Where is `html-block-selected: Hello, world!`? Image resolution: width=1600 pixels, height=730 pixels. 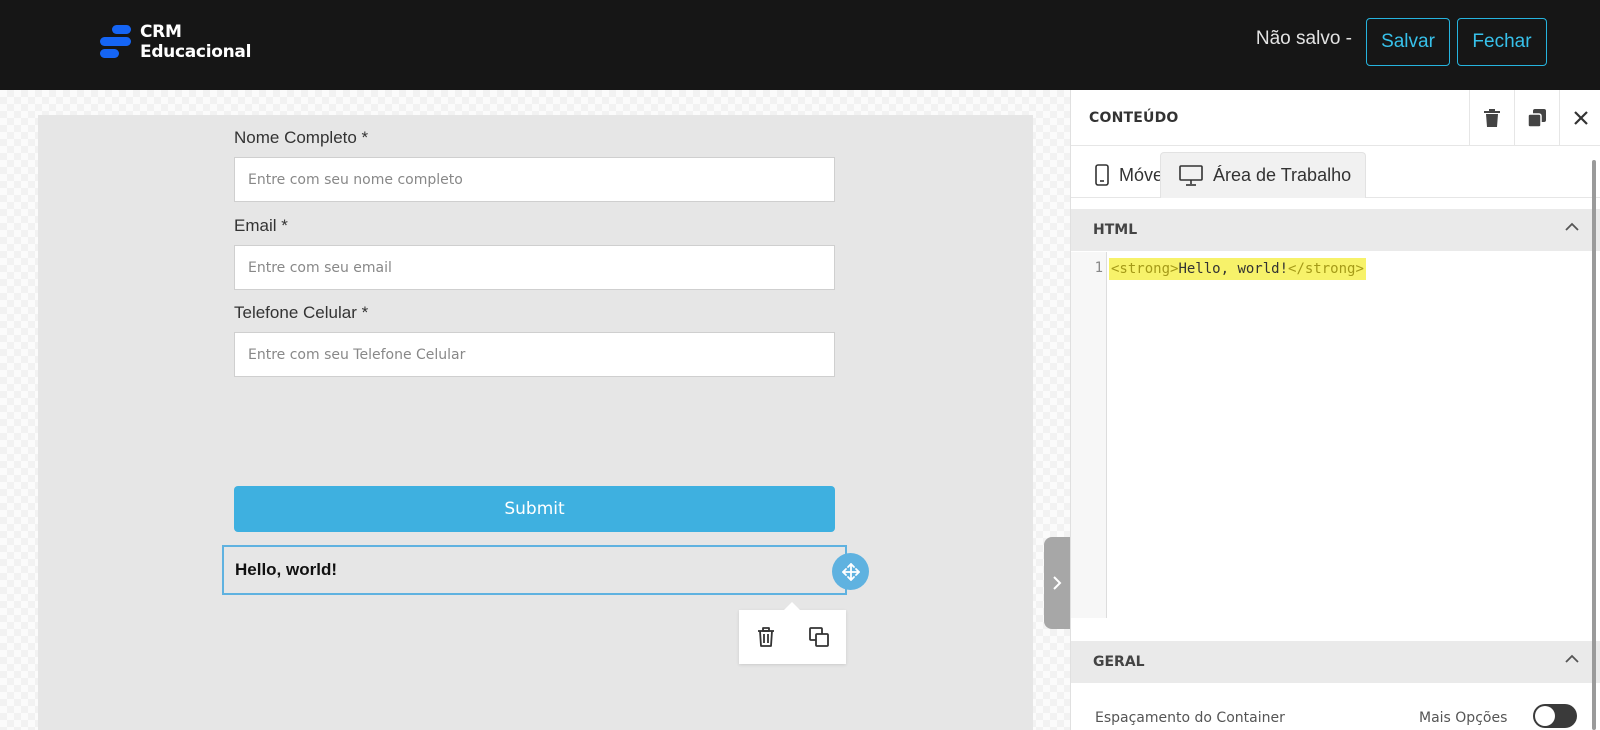 html-block-selected: Hello, world! is located at coordinates (534, 570).